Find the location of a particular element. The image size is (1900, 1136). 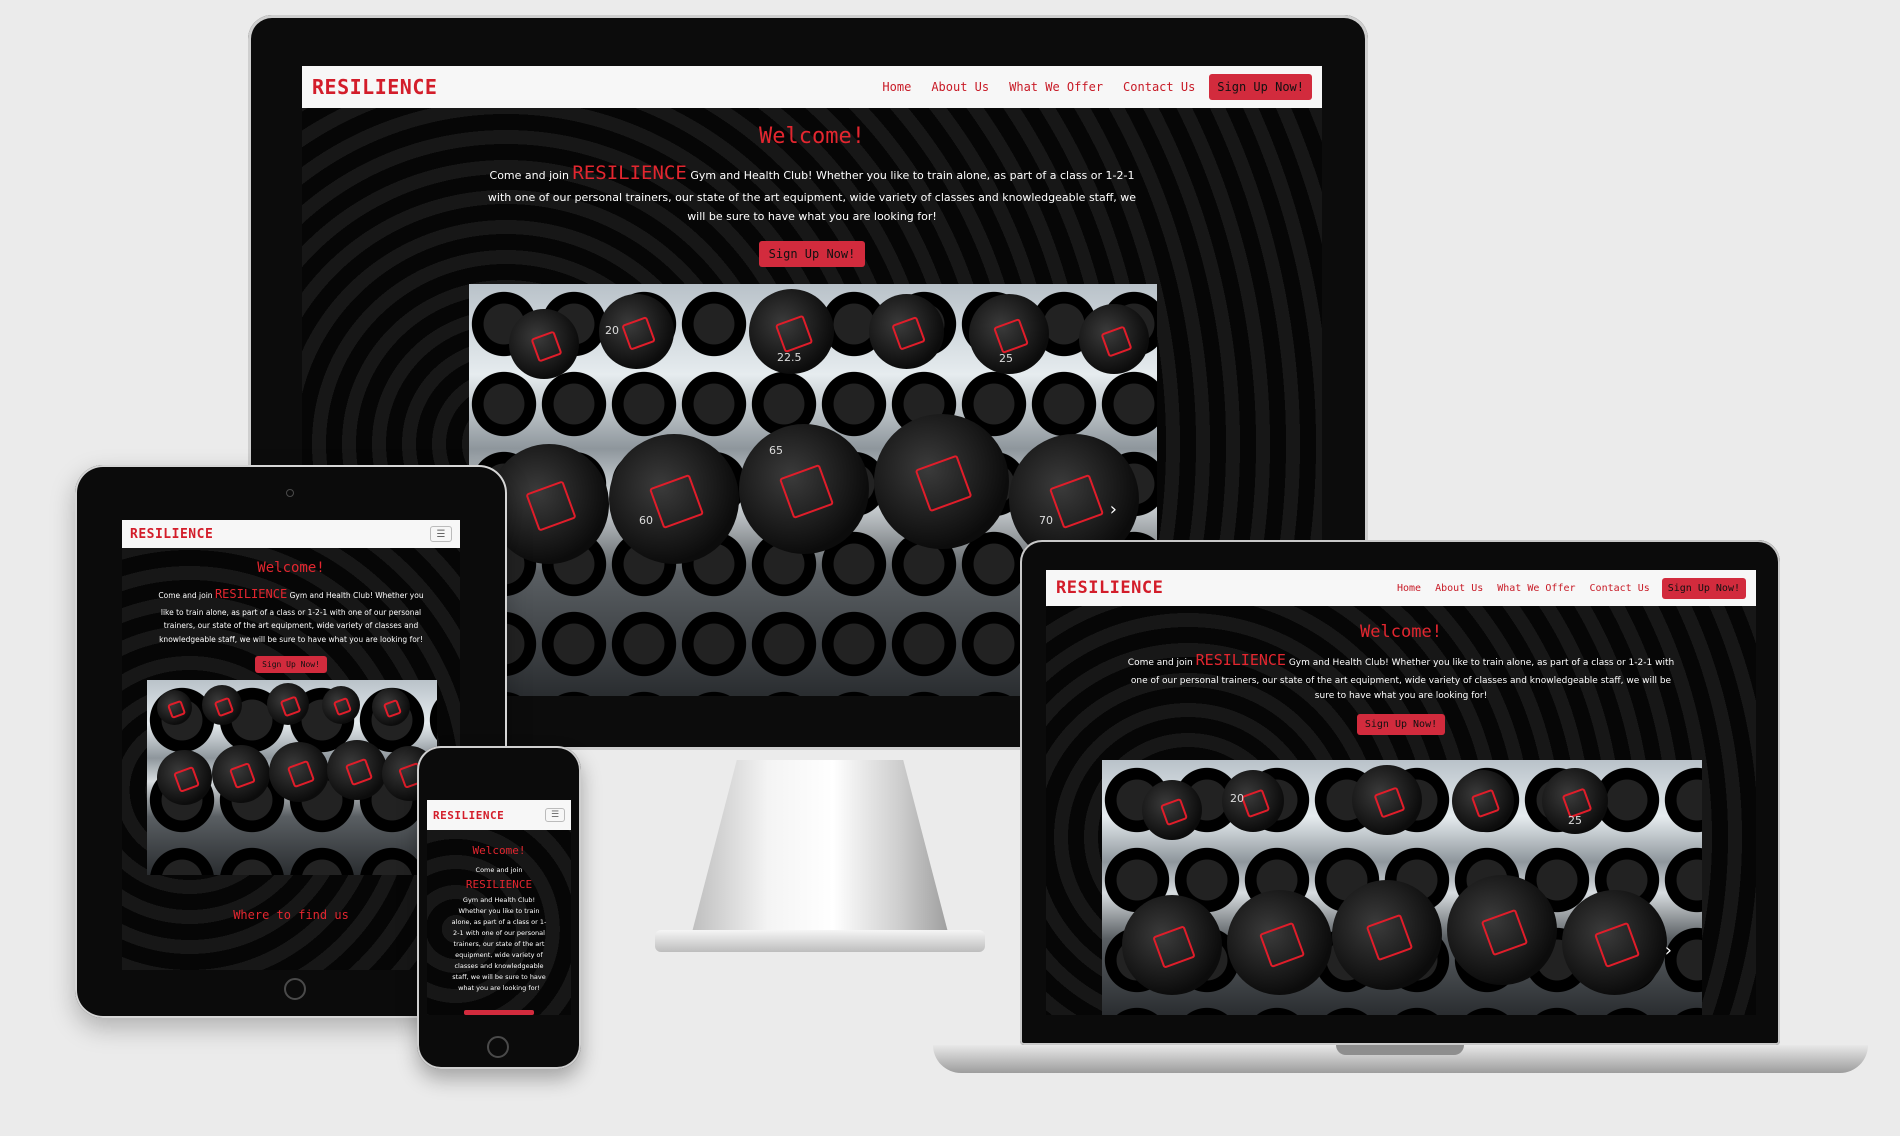

phone-home-button is located at coordinates (498, 1047).